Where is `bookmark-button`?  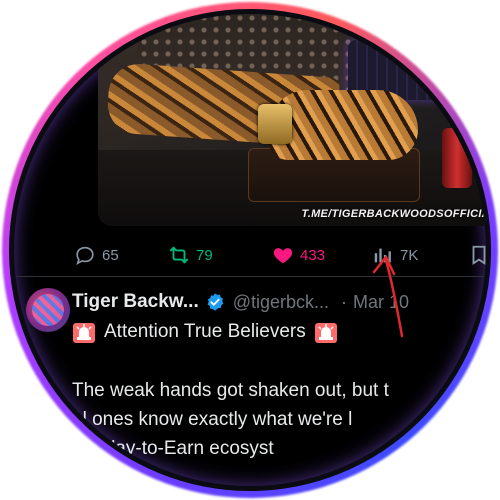
bookmark-button is located at coordinates (477, 255).